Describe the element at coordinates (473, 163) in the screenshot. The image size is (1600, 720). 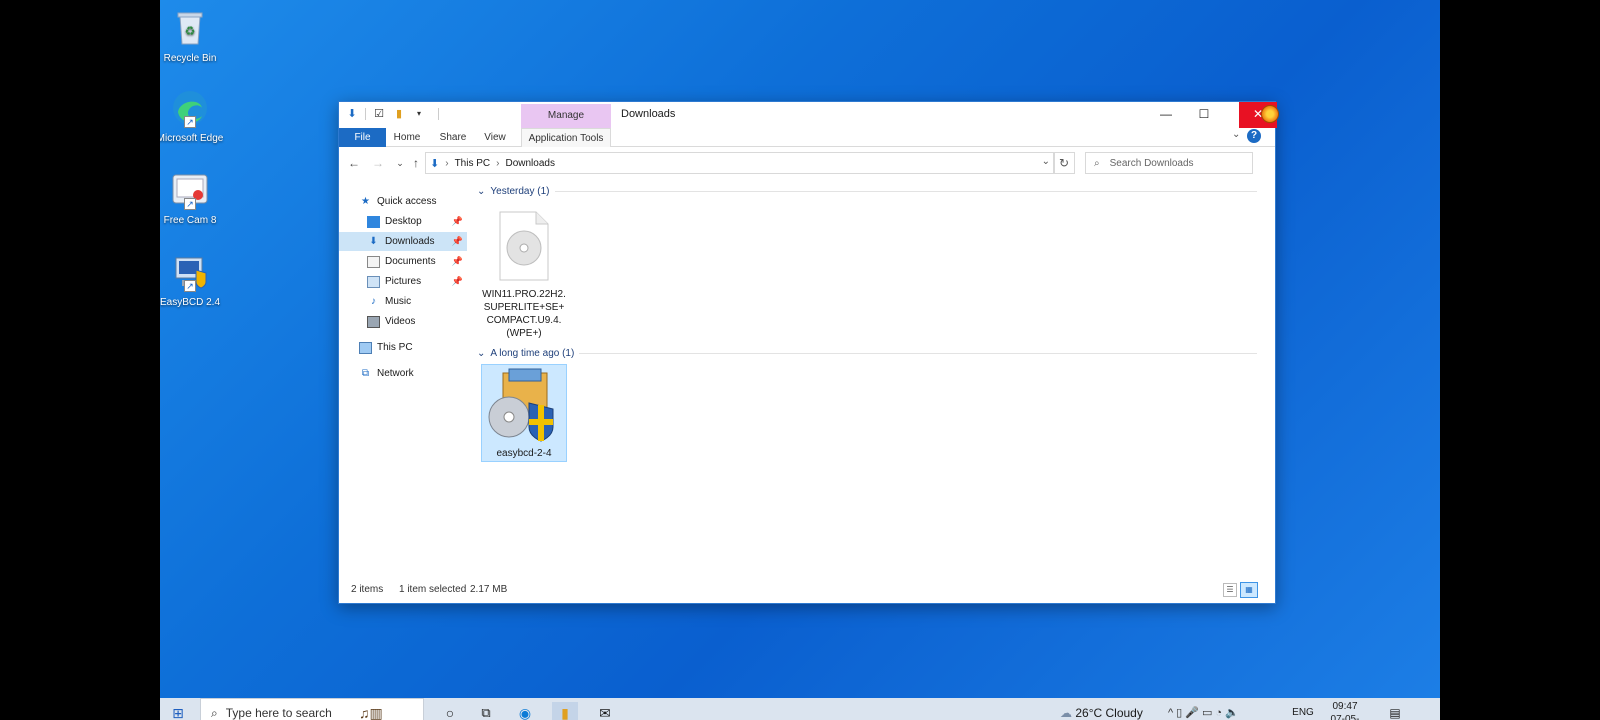
I see `breadcrumb-this-pc: This PC` at that location.